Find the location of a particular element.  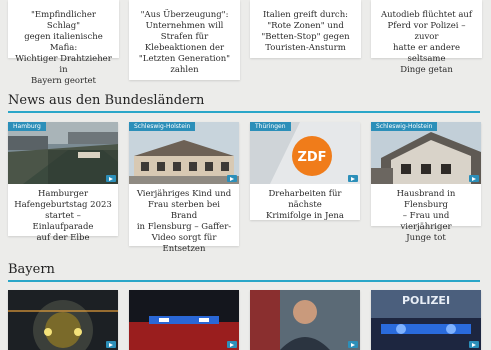

burned-house-photo is located at coordinates (426, 153).